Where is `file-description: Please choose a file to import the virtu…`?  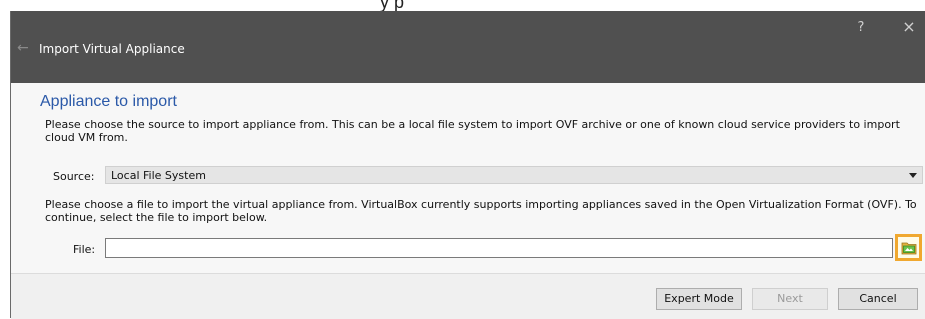
file-description: Please choose a file to import the virtu… is located at coordinates (481, 211).